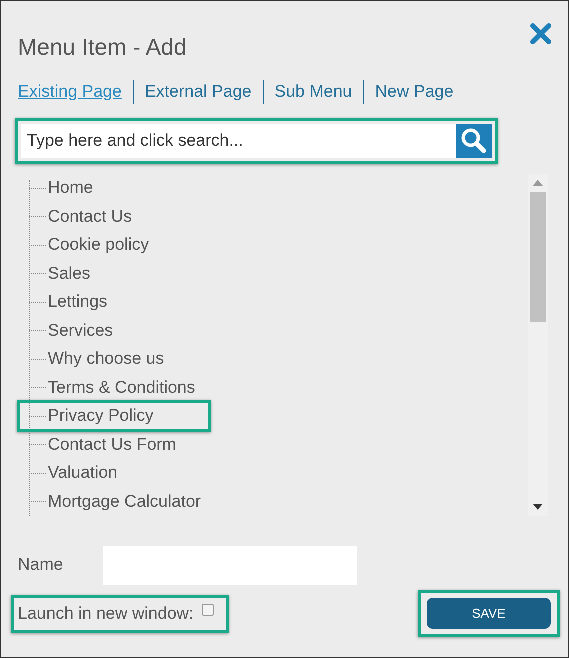 The height and width of the screenshot is (658, 569). Describe the element at coordinates (75, 92) in the screenshot. I see `page-type-tab: Existing Page` at that location.